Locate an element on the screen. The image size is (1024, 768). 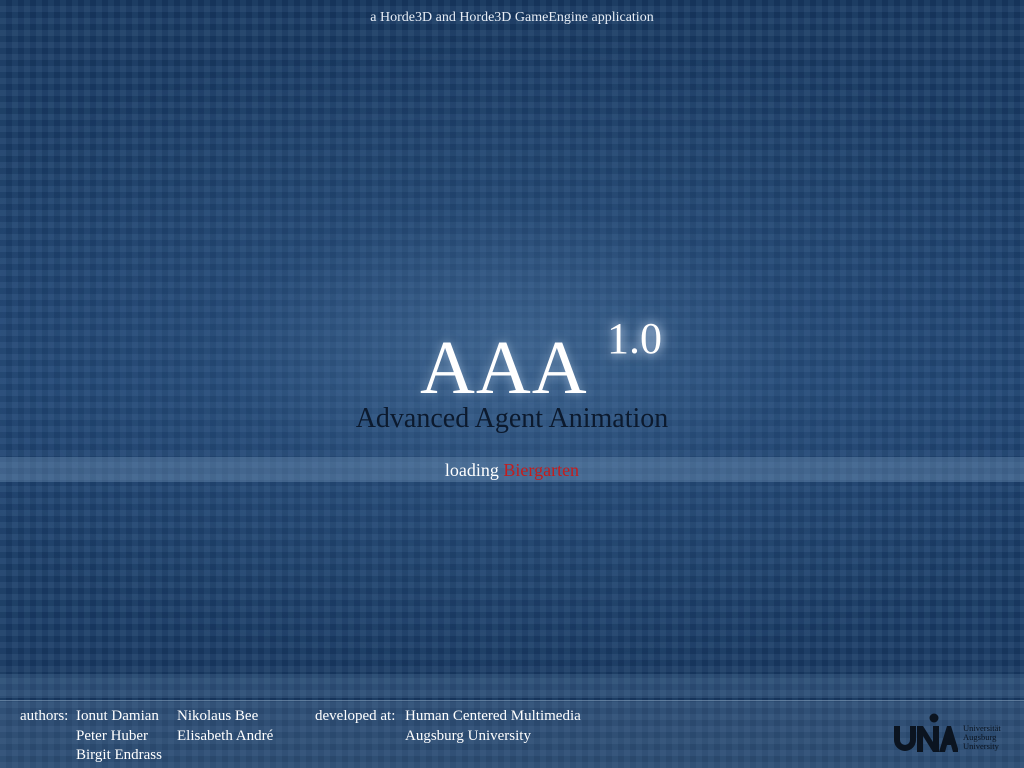
institution-line: Augsburg University is located at coordinates (468, 735).